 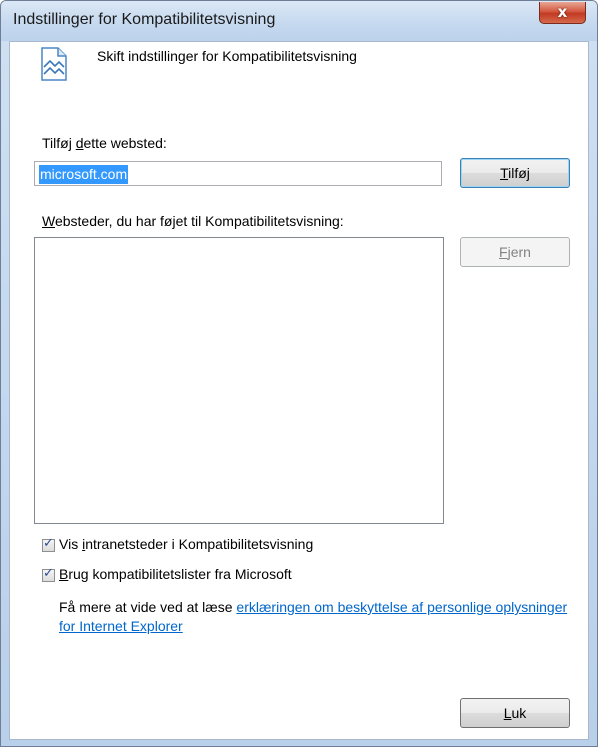 What do you see at coordinates (515, 173) in the screenshot?
I see `add-button: Tilføj` at bounding box center [515, 173].